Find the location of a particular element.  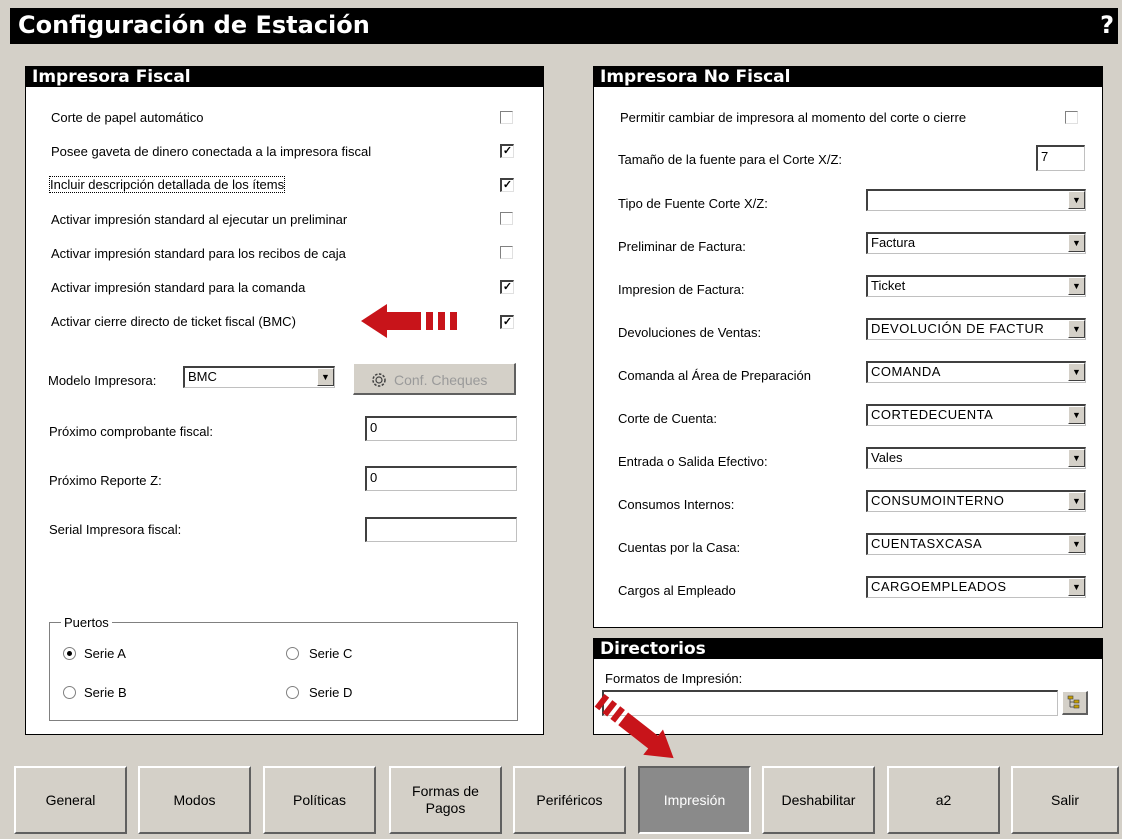

fiscal-panel-header: Impresora Fiscal is located at coordinates (284, 77).